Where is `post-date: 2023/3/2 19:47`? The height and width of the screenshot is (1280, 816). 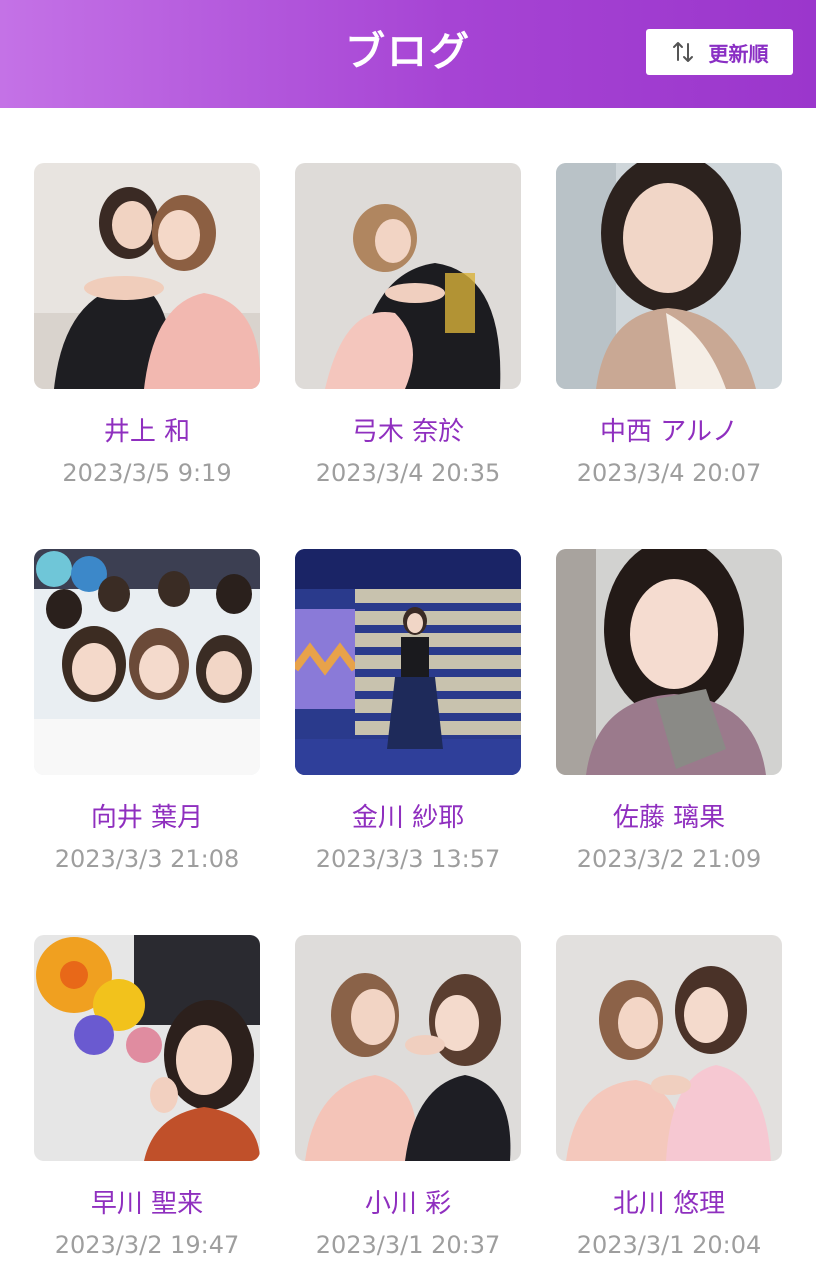
post-date: 2023/3/2 19:47 is located at coordinates (147, 1245).